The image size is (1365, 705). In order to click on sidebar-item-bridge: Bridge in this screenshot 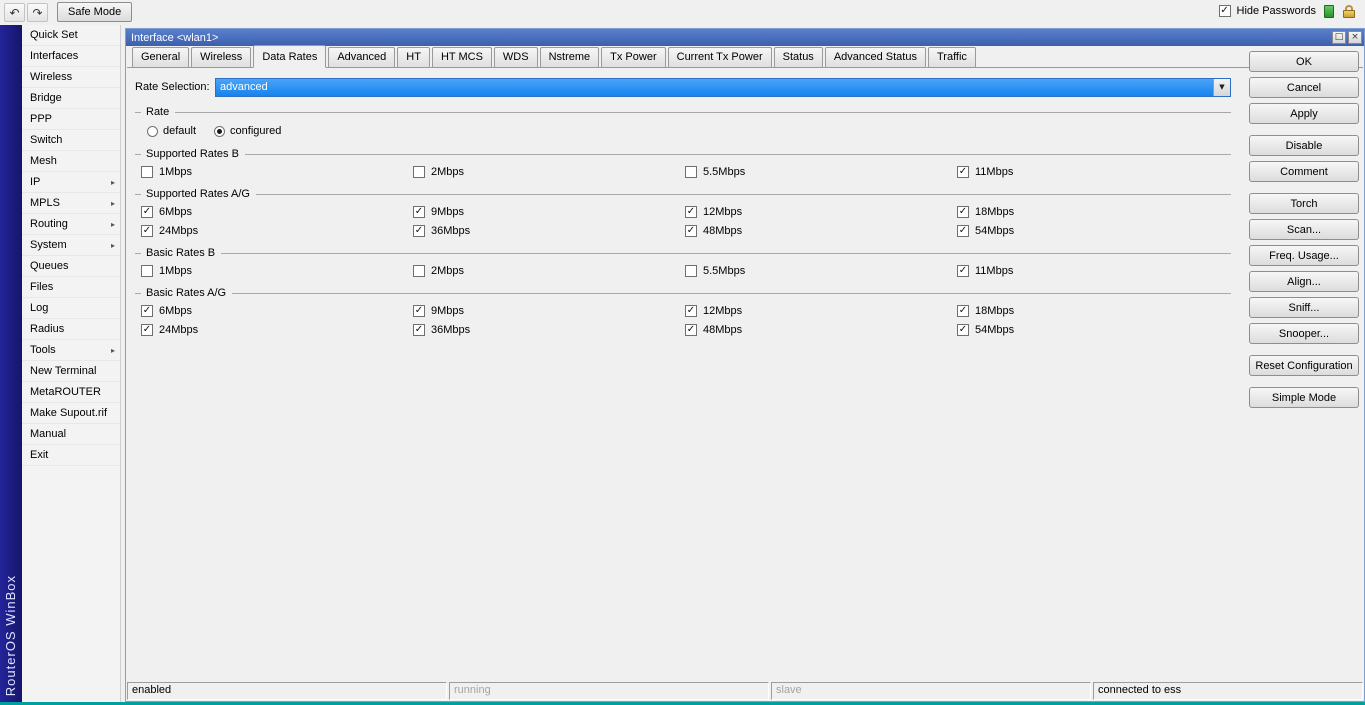, I will do `click(71, 98)`.